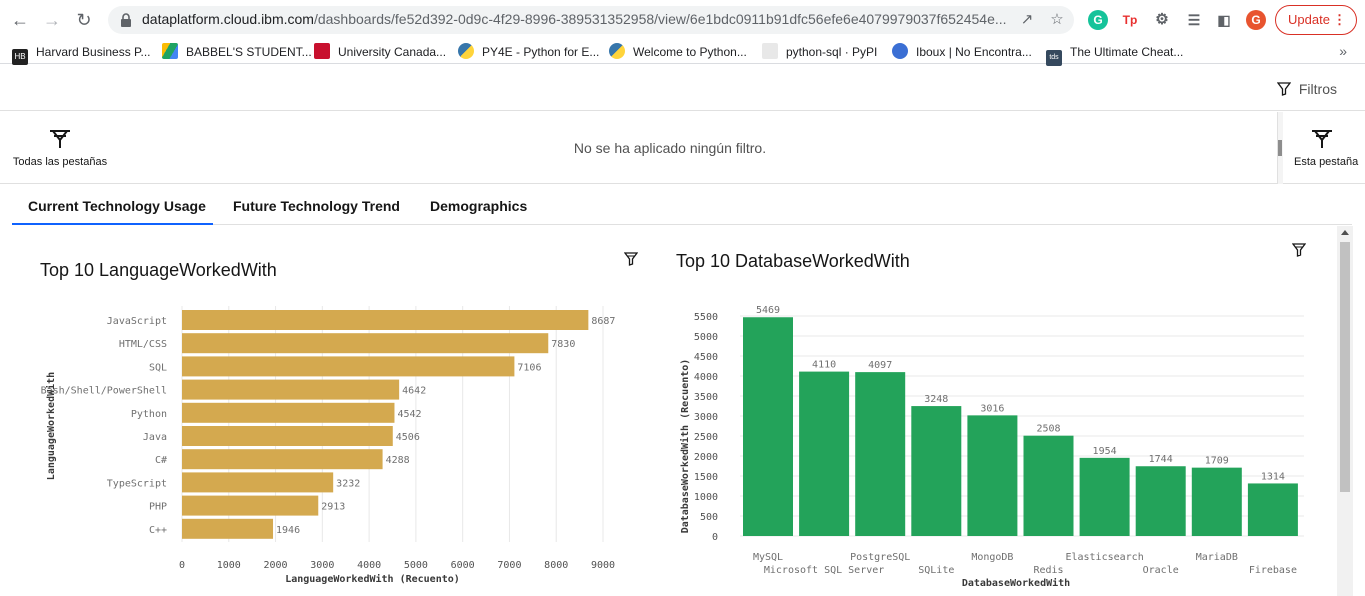 The height and width of the screenshot is (596, 1365). Describe the element at coordinates (398, 460) in the screenshot. I see `data-label: 4288` at that location.